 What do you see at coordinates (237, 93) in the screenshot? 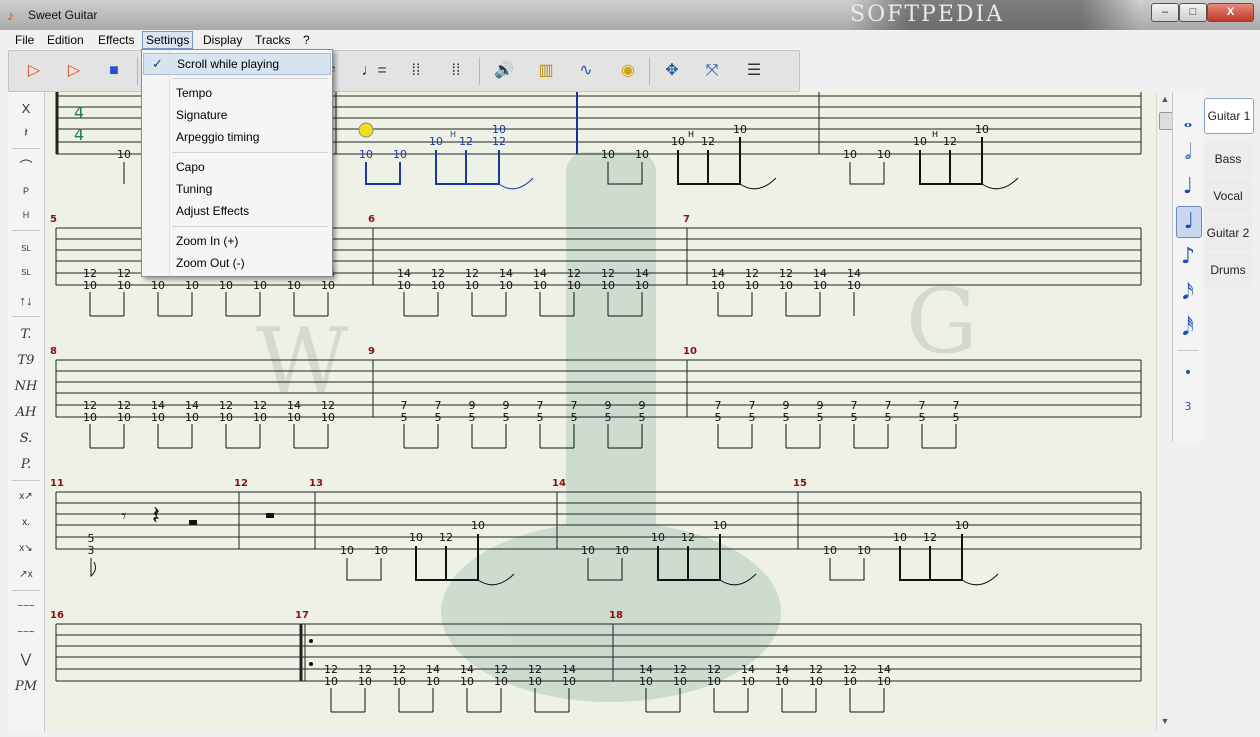
I see `menu-tempo: Tempo` at bounding box center [237, 93].